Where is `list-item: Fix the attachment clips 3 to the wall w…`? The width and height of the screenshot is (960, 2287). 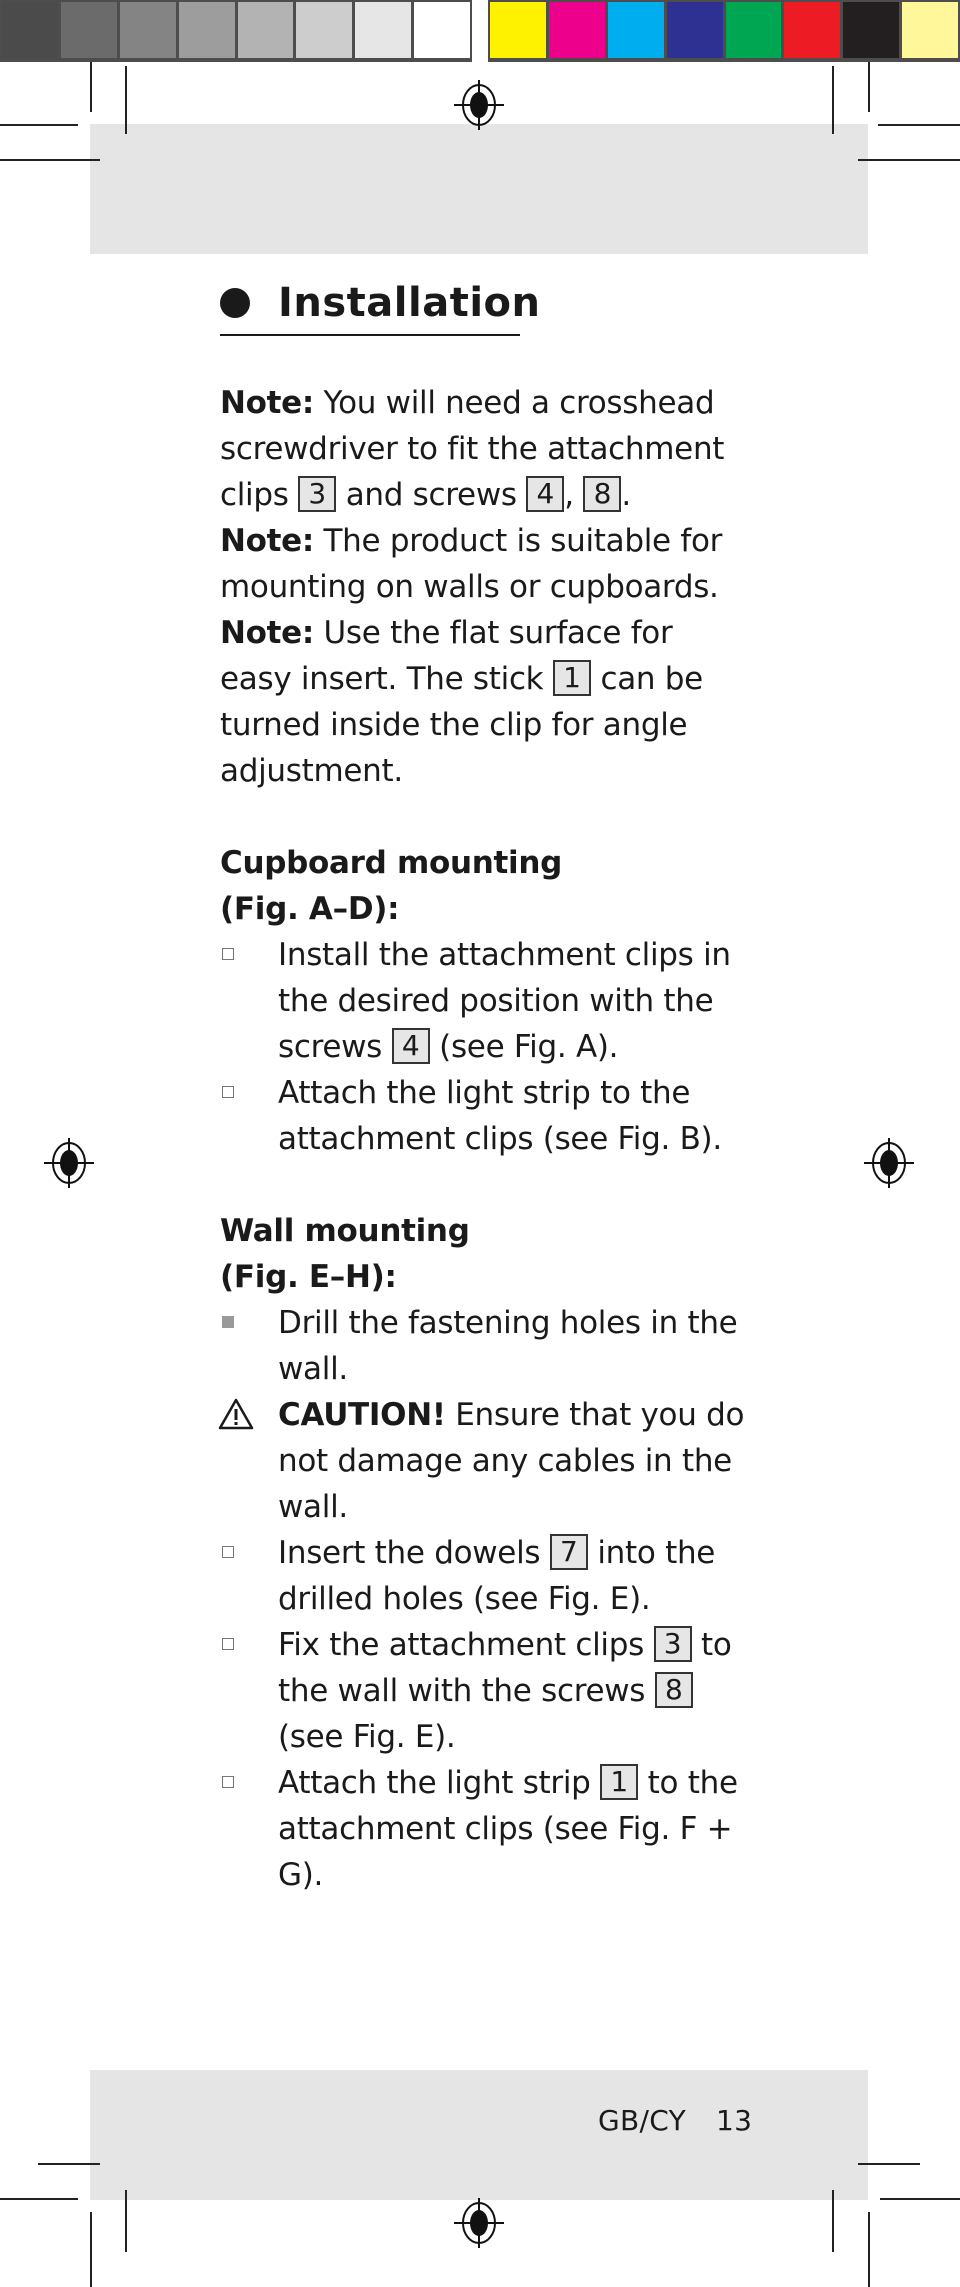 list-item: Fix the attachment clips 3 to the wall w… is located at coordinates (485, 1691).